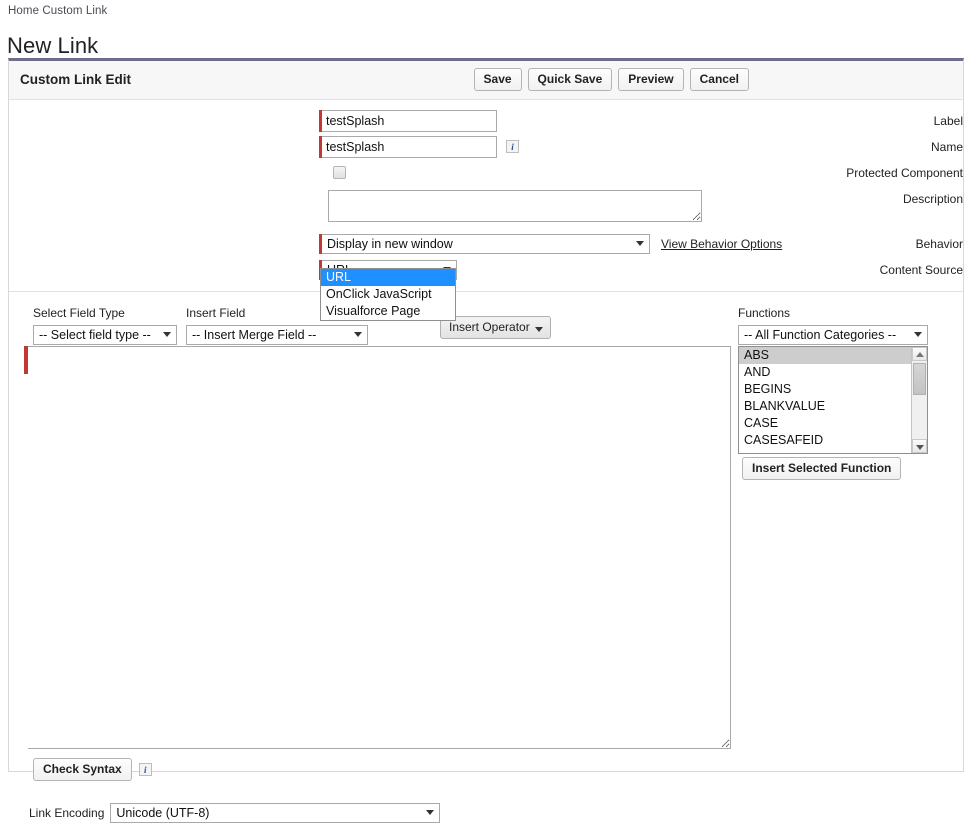 The width and height of the screenshot is (972, 824). What do you see at coordinates (825, 372) in the screenshot?
I see `list-item: AND` at bounding box center [825, 372].